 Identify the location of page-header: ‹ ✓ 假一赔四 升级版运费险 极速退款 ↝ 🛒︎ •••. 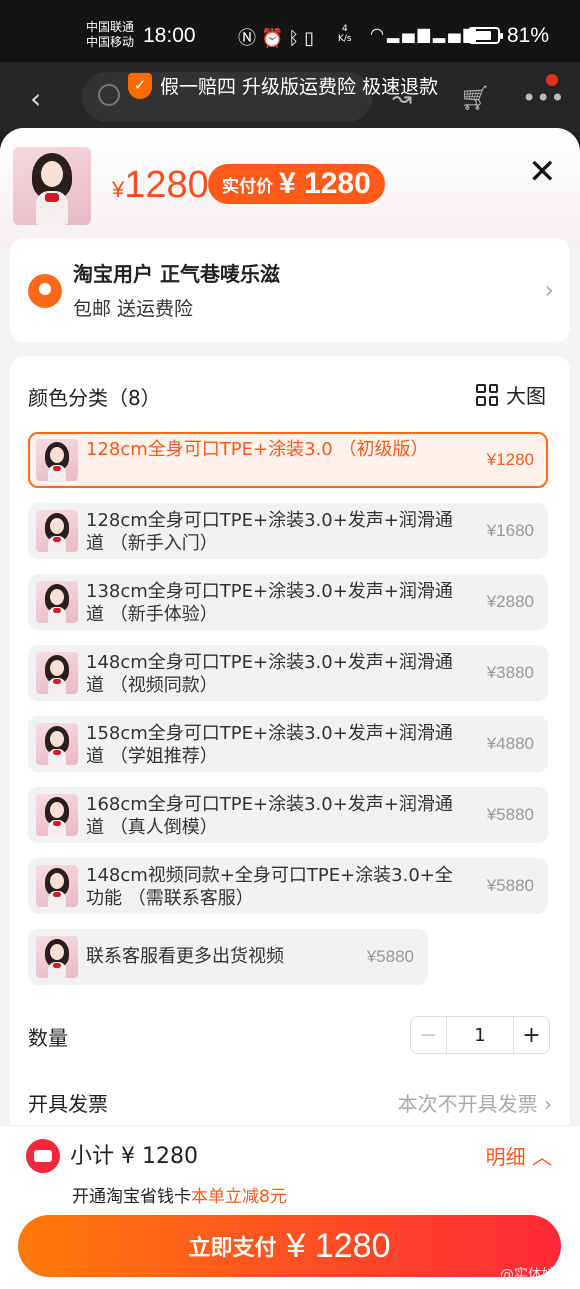
(290, 97).